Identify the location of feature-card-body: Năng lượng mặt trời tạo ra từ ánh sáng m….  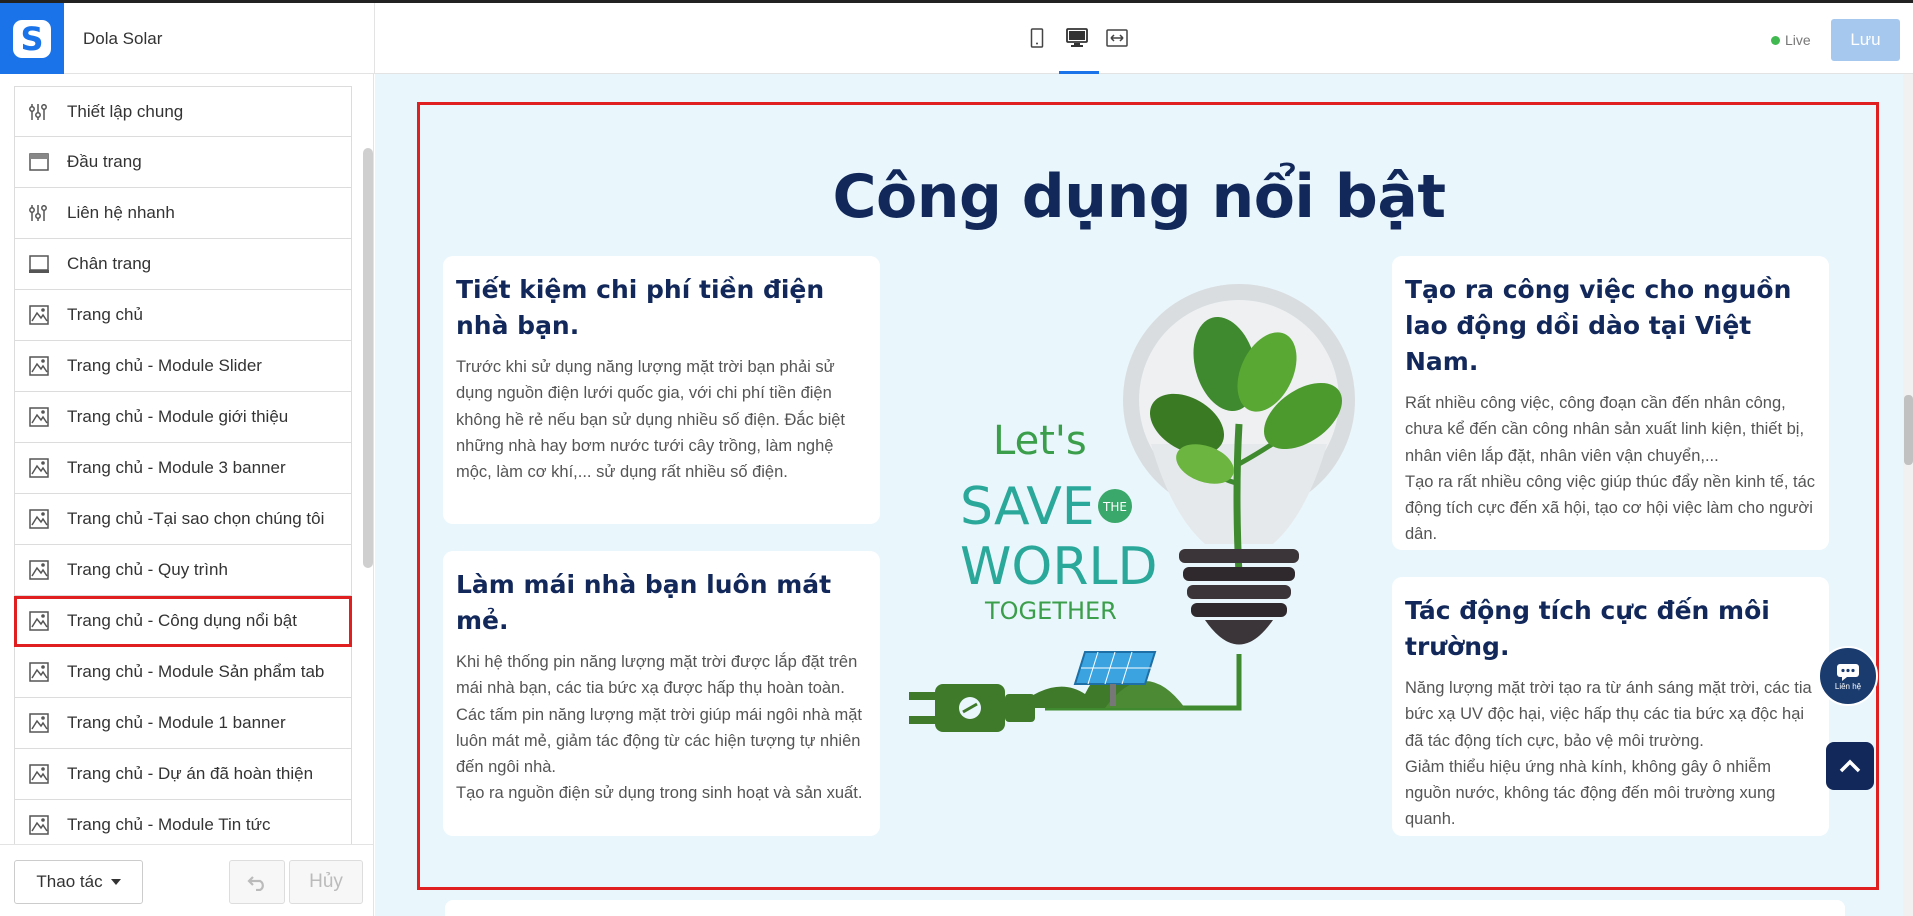
(1608, 754).